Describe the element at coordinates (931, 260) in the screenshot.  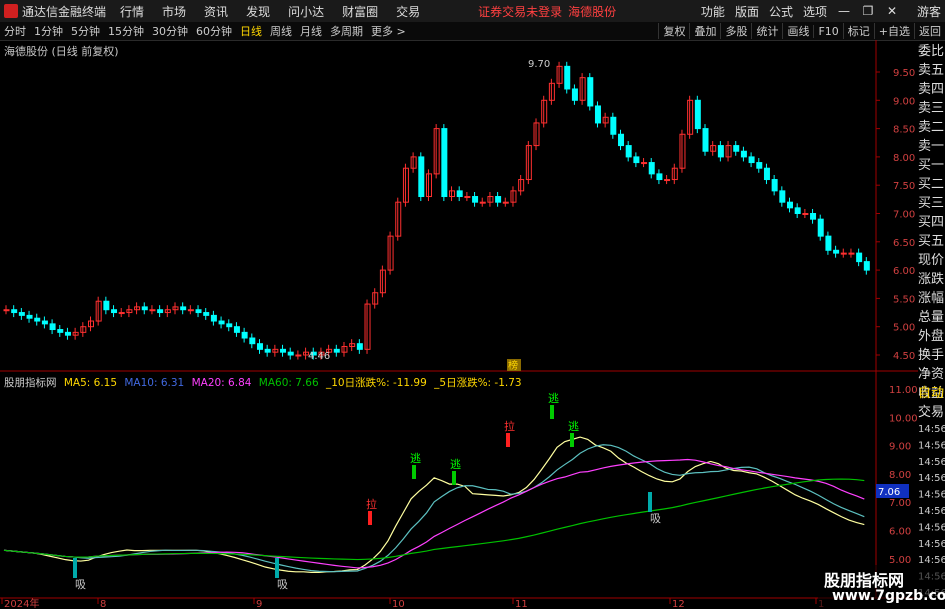
I see `quote-field-11: 现价` at that location.